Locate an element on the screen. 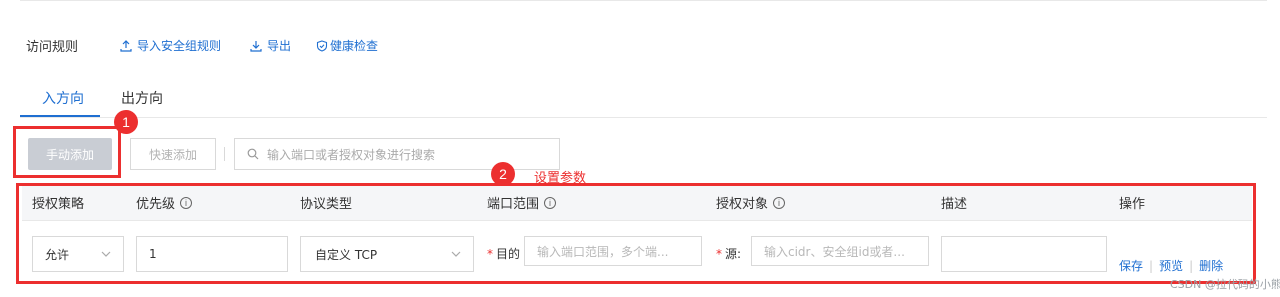  tab-outbound: 出方向 is located at coordinates (142, 98).